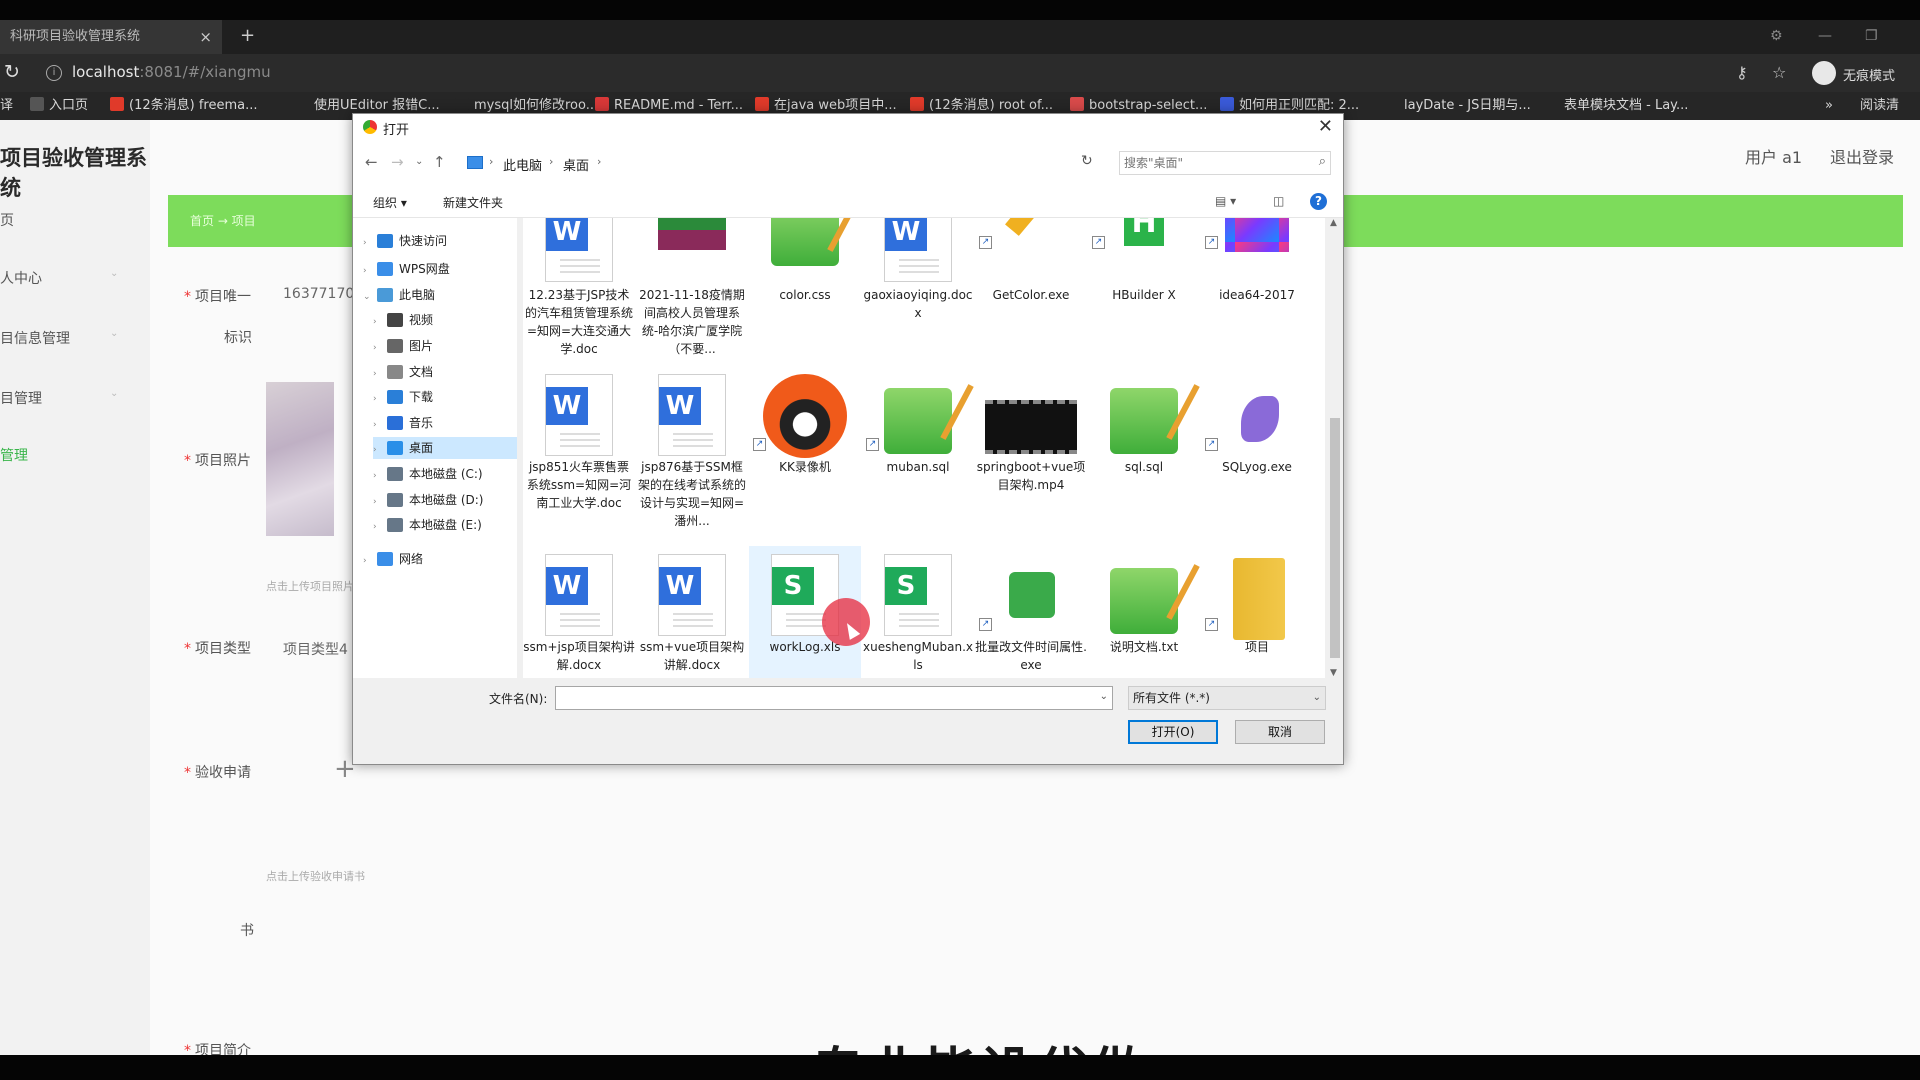 The image size is (1920, 1080). What do you see at coordinates (1278, 201) in the screenshot?
I see `preview-pane-icon: ◫` at bounding box center [1278, 201].